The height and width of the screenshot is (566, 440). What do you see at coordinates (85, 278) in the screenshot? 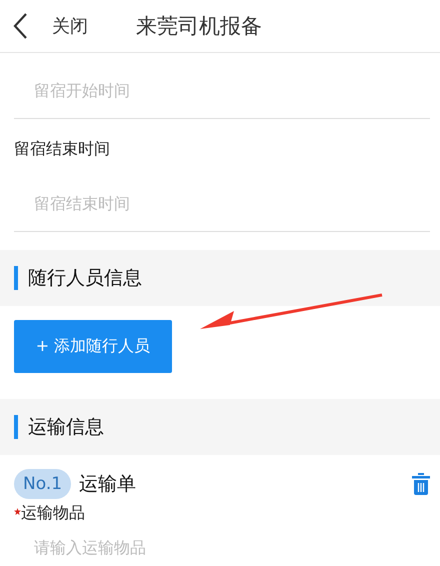
I see `section-title: 随行人员信息` at bounding box center [85, 278].